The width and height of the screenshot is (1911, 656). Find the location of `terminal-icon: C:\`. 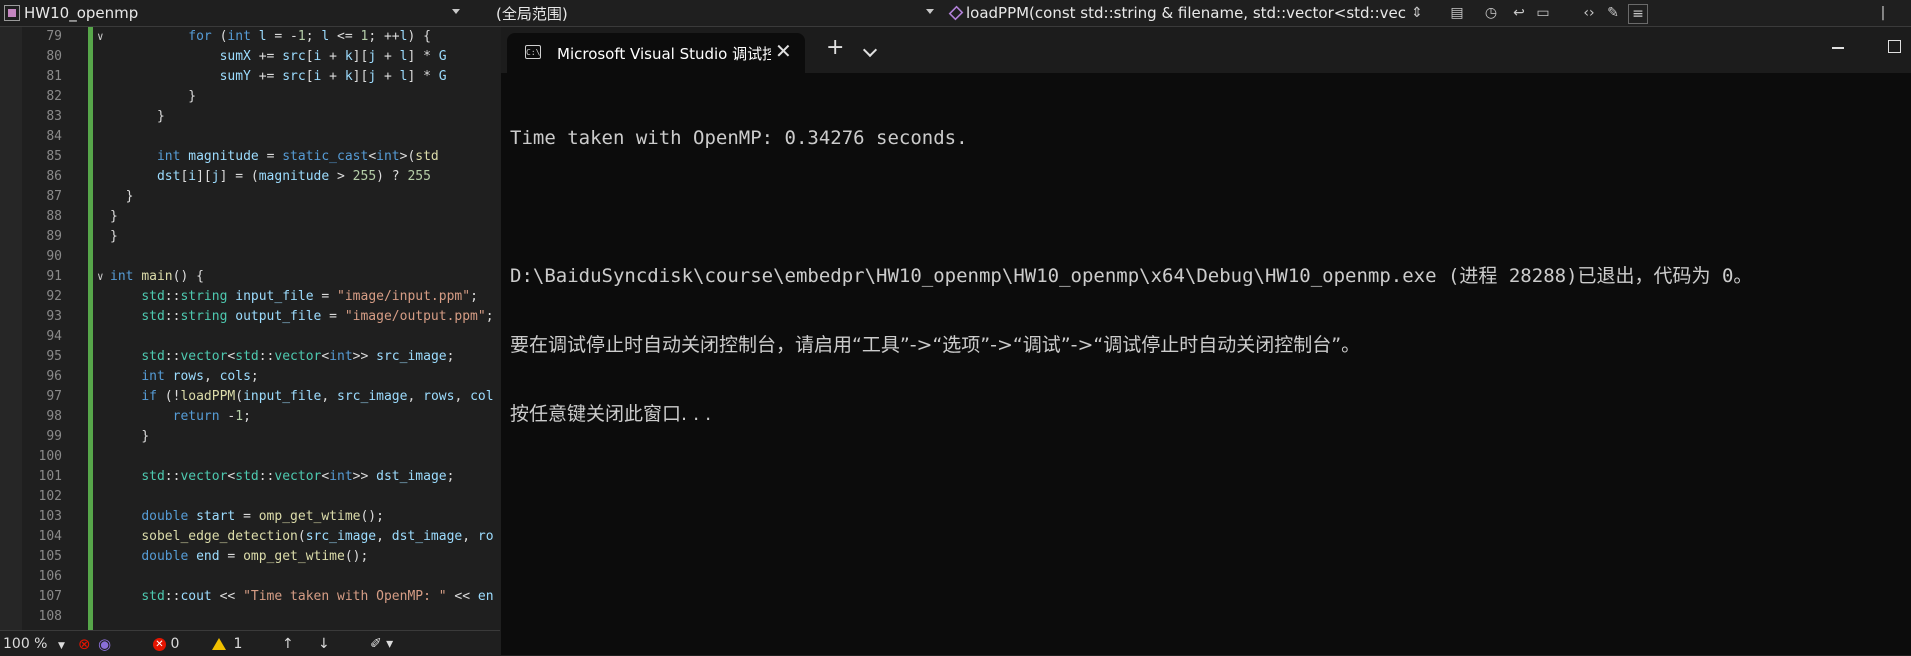

terminal-icon: C:\ is located at coordinates (533, 52).